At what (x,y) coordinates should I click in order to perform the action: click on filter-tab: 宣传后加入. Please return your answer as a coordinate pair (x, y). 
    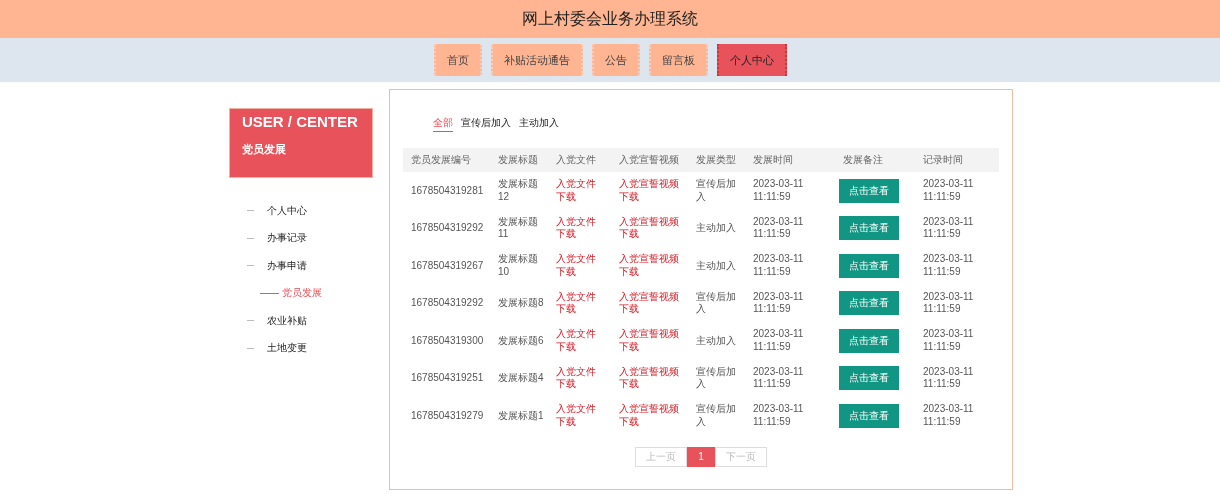
    Looking at the image, I should click on (486, 123).